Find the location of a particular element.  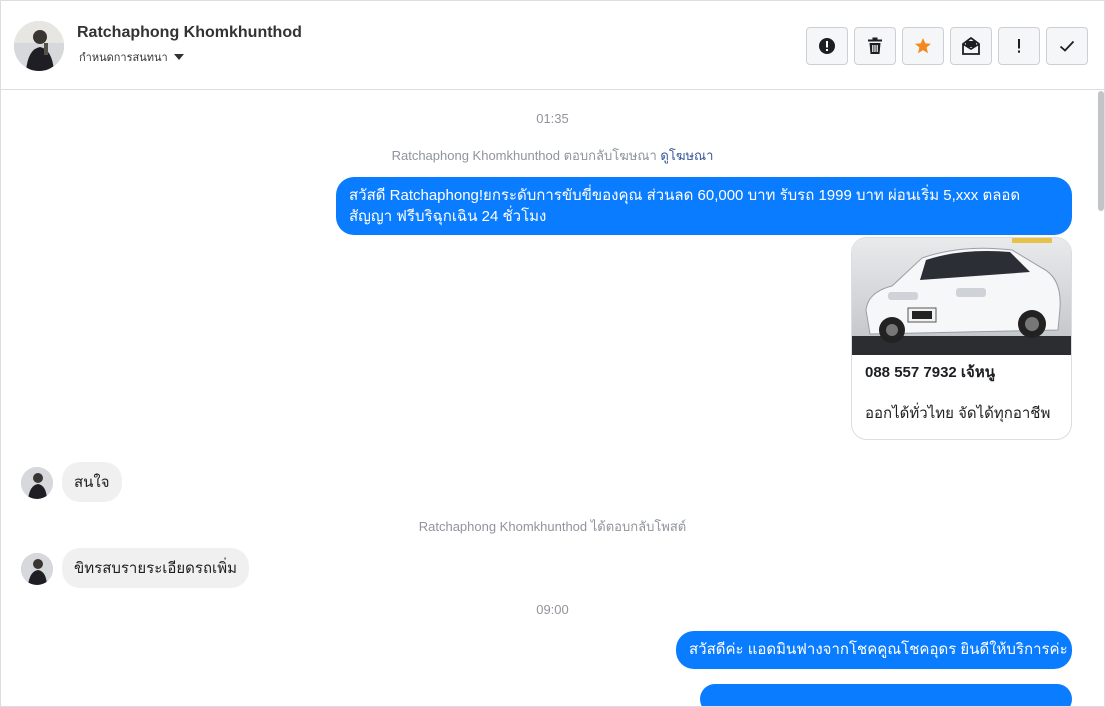

outgoing-message-partial is located at coordinates (886, 695).